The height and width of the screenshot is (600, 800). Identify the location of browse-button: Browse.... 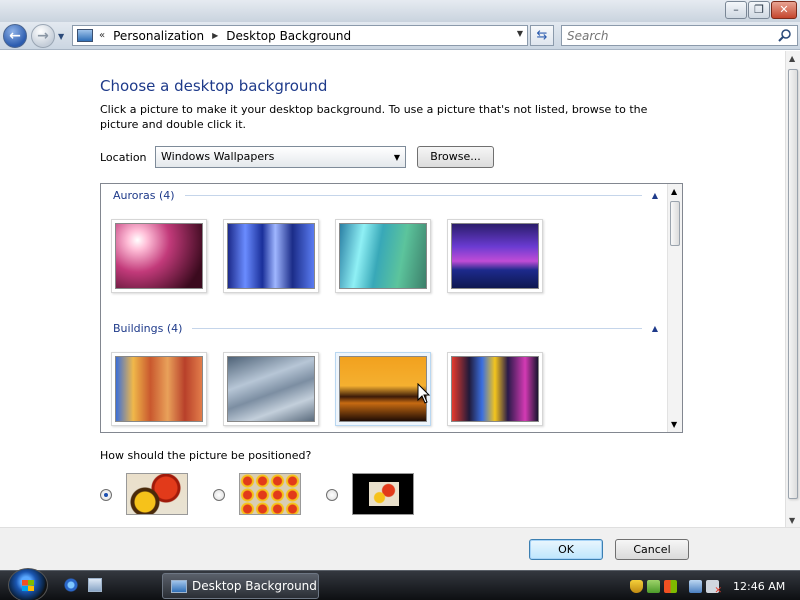
(455, 157).